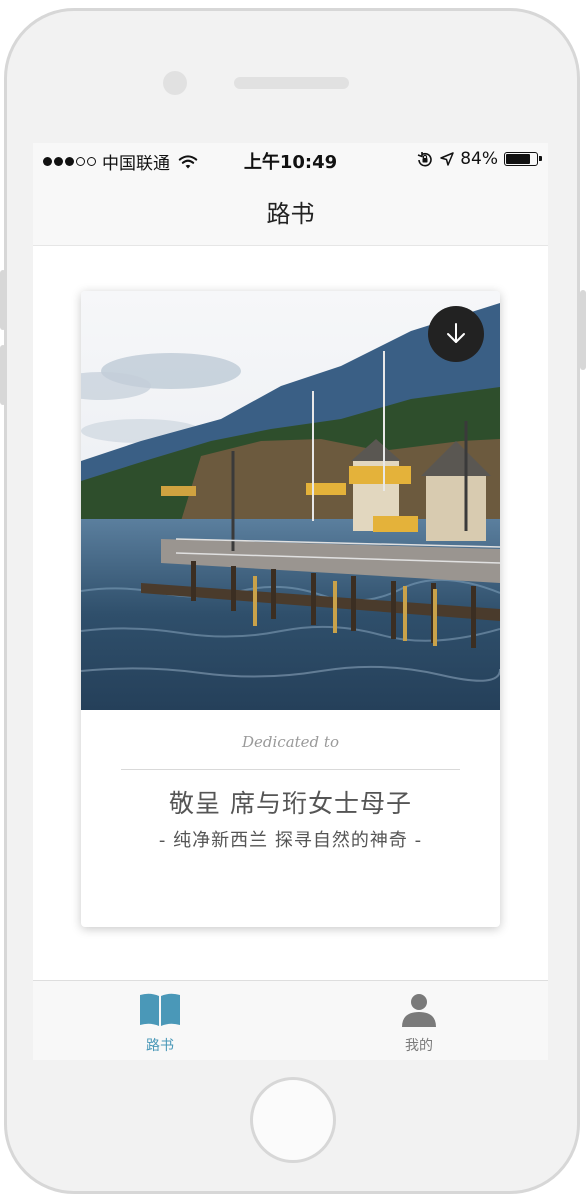 Image resolution: width=586 pixels, height=1201 pixels. I want to click on battery-percent: 84%, so click(479, 159).